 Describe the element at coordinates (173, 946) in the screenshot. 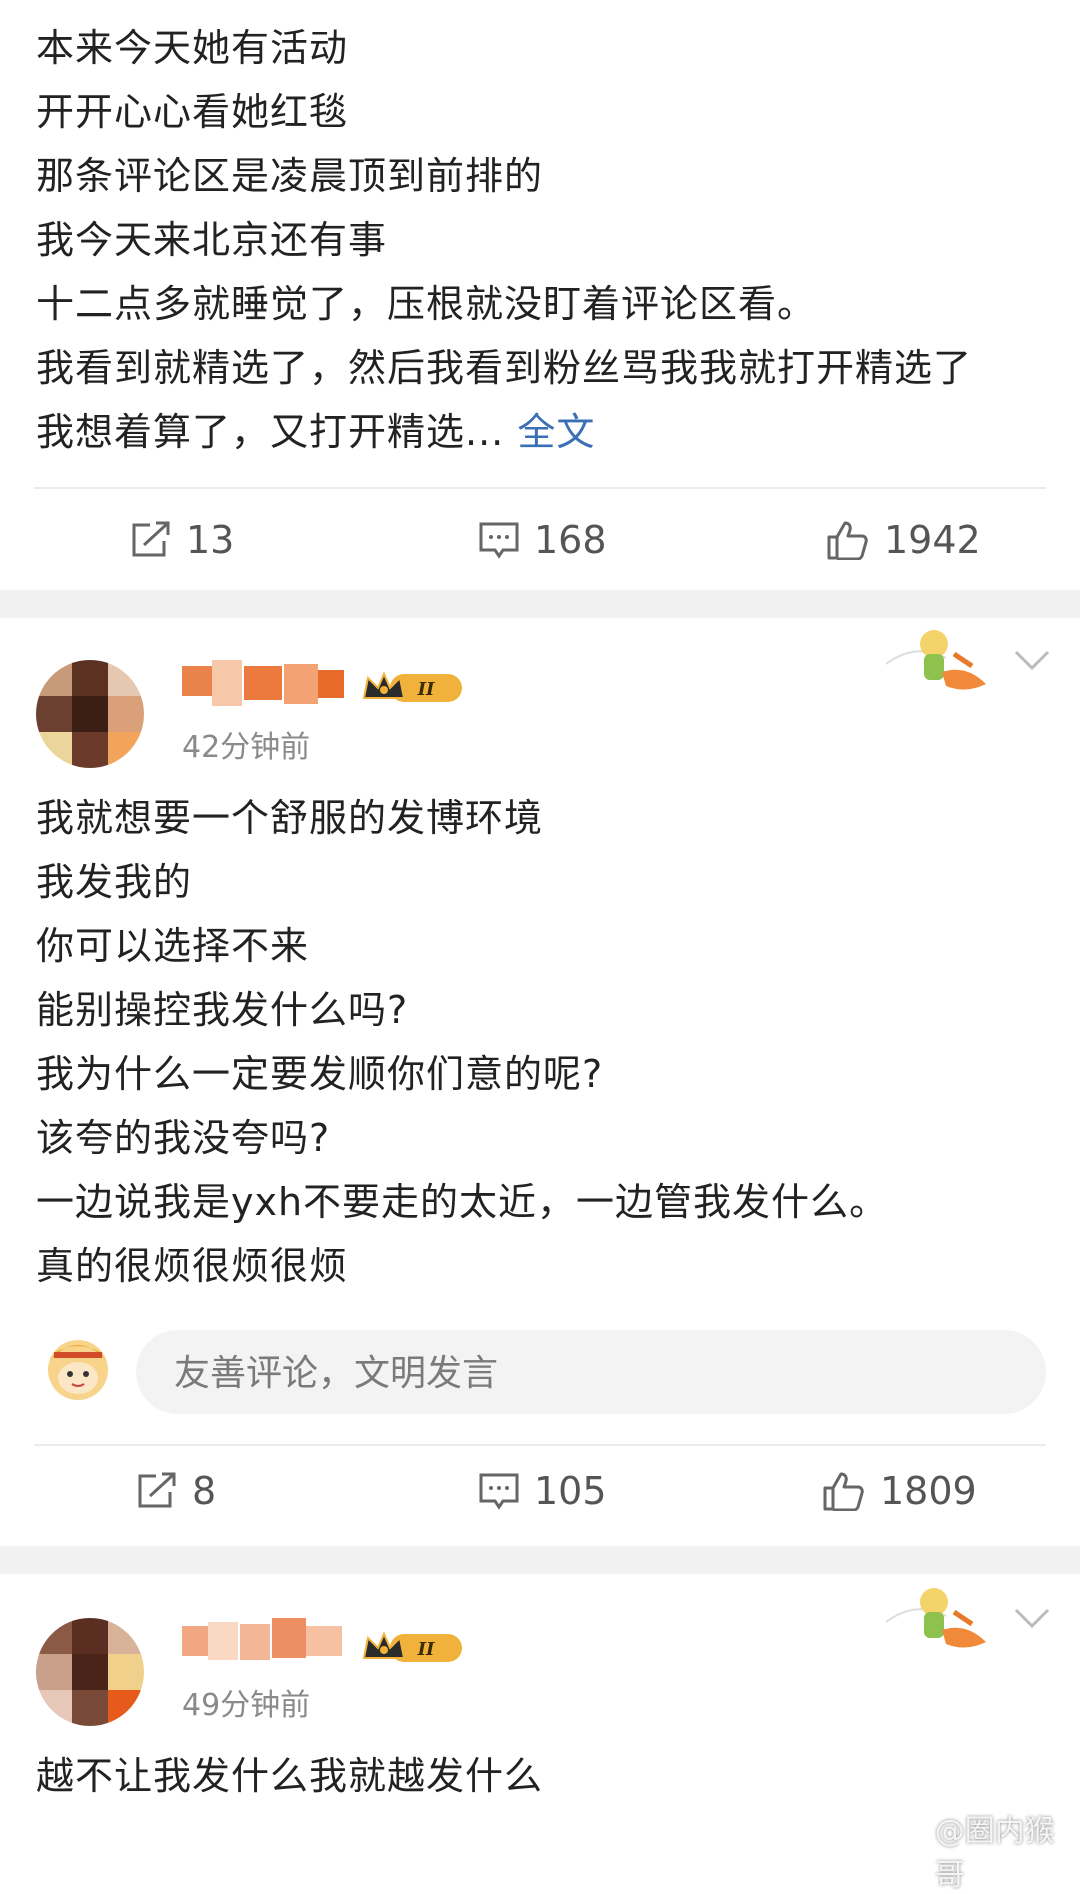

I see `post-text-line: 你可以选择不来` at that location.